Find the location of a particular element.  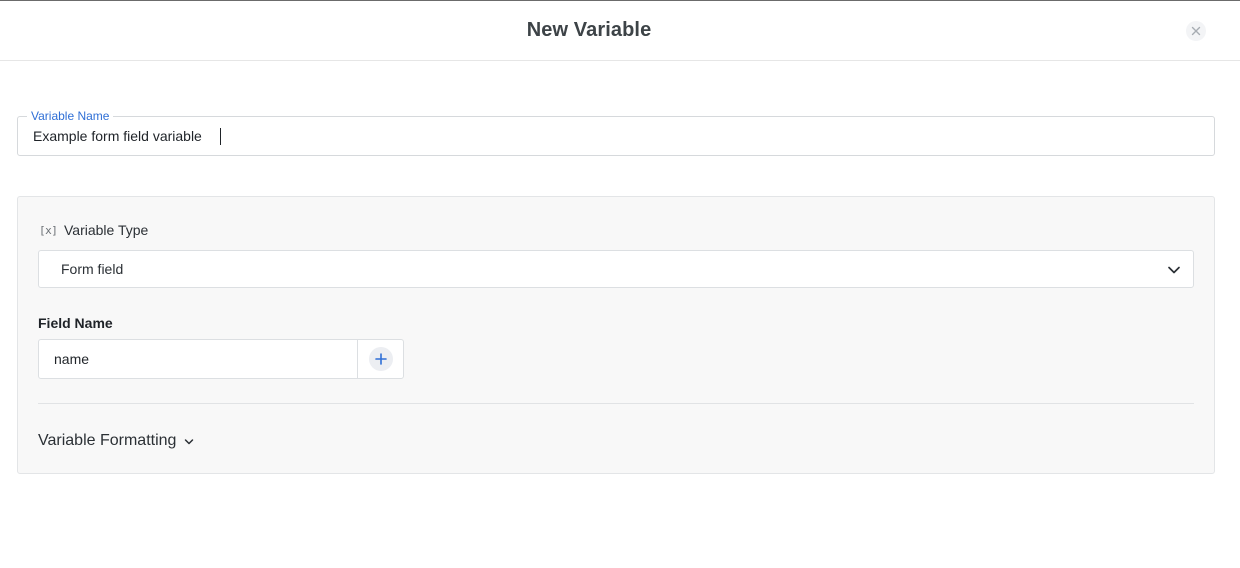

variable-type-label: Variable Type is located at coordinates (106, 230).